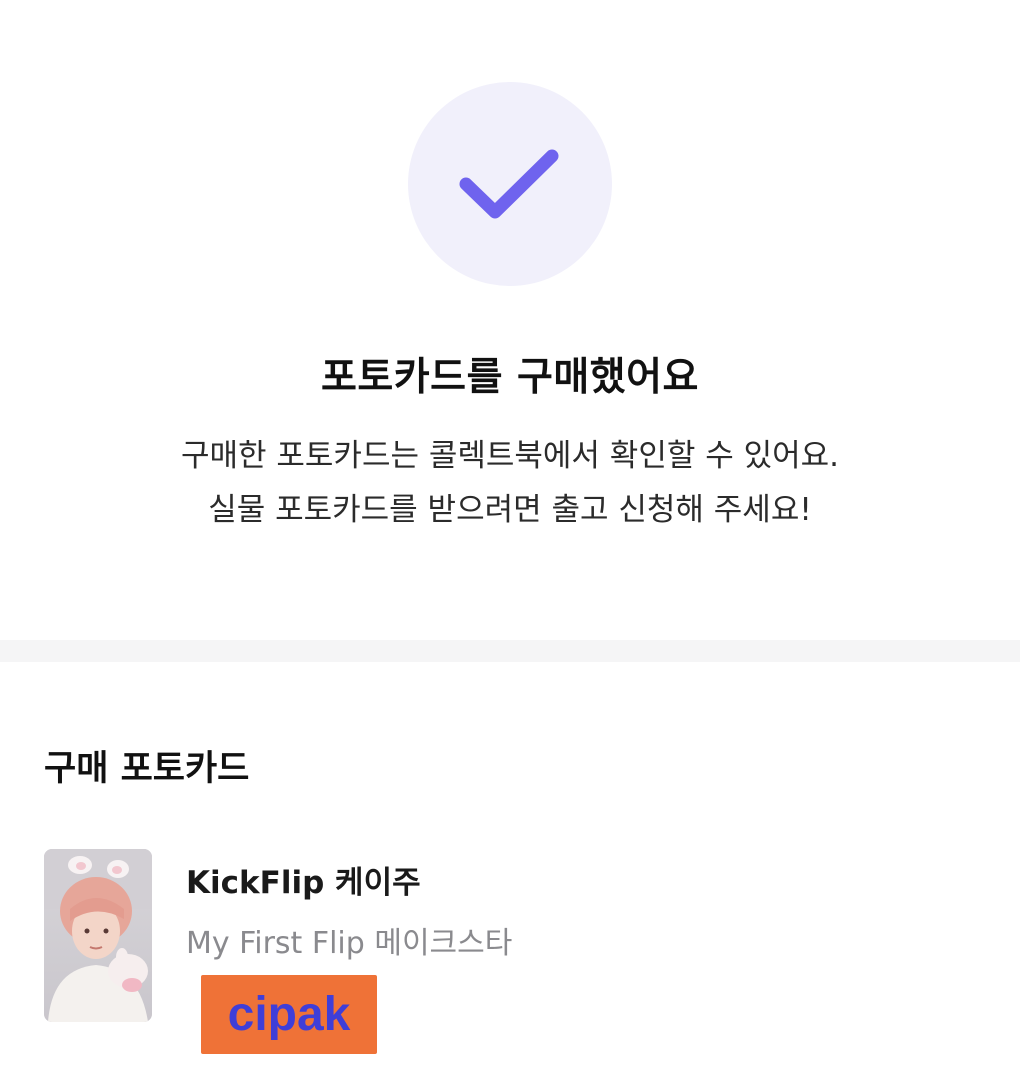 The height and width of the screenshot is (1073, 1020). What do you see at coordinates (510, 510) in the screenshot?
I see `purchase-description-line2: 실물 포토카드를 받으려면 출고 신청해 주세요!` at bounding box center [510, 510].